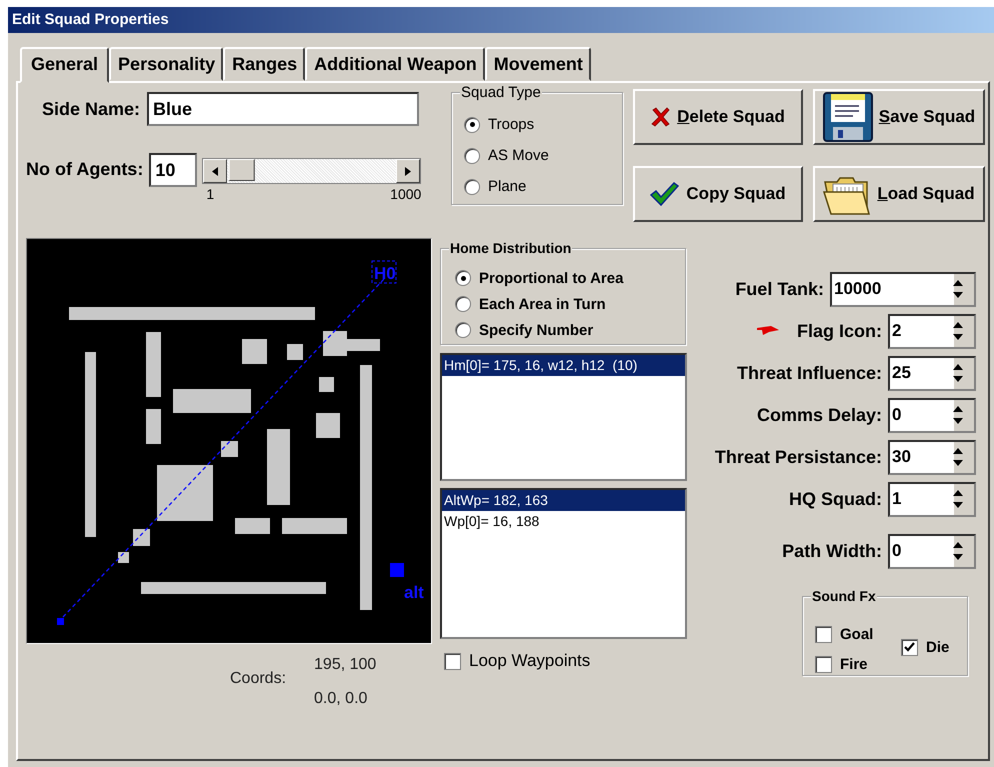 The image size is (994, 767). What do you see at coordinates (518, 155) in the screenshot?
I see `radio-label: AS Move` at bounding box center [518, 155].